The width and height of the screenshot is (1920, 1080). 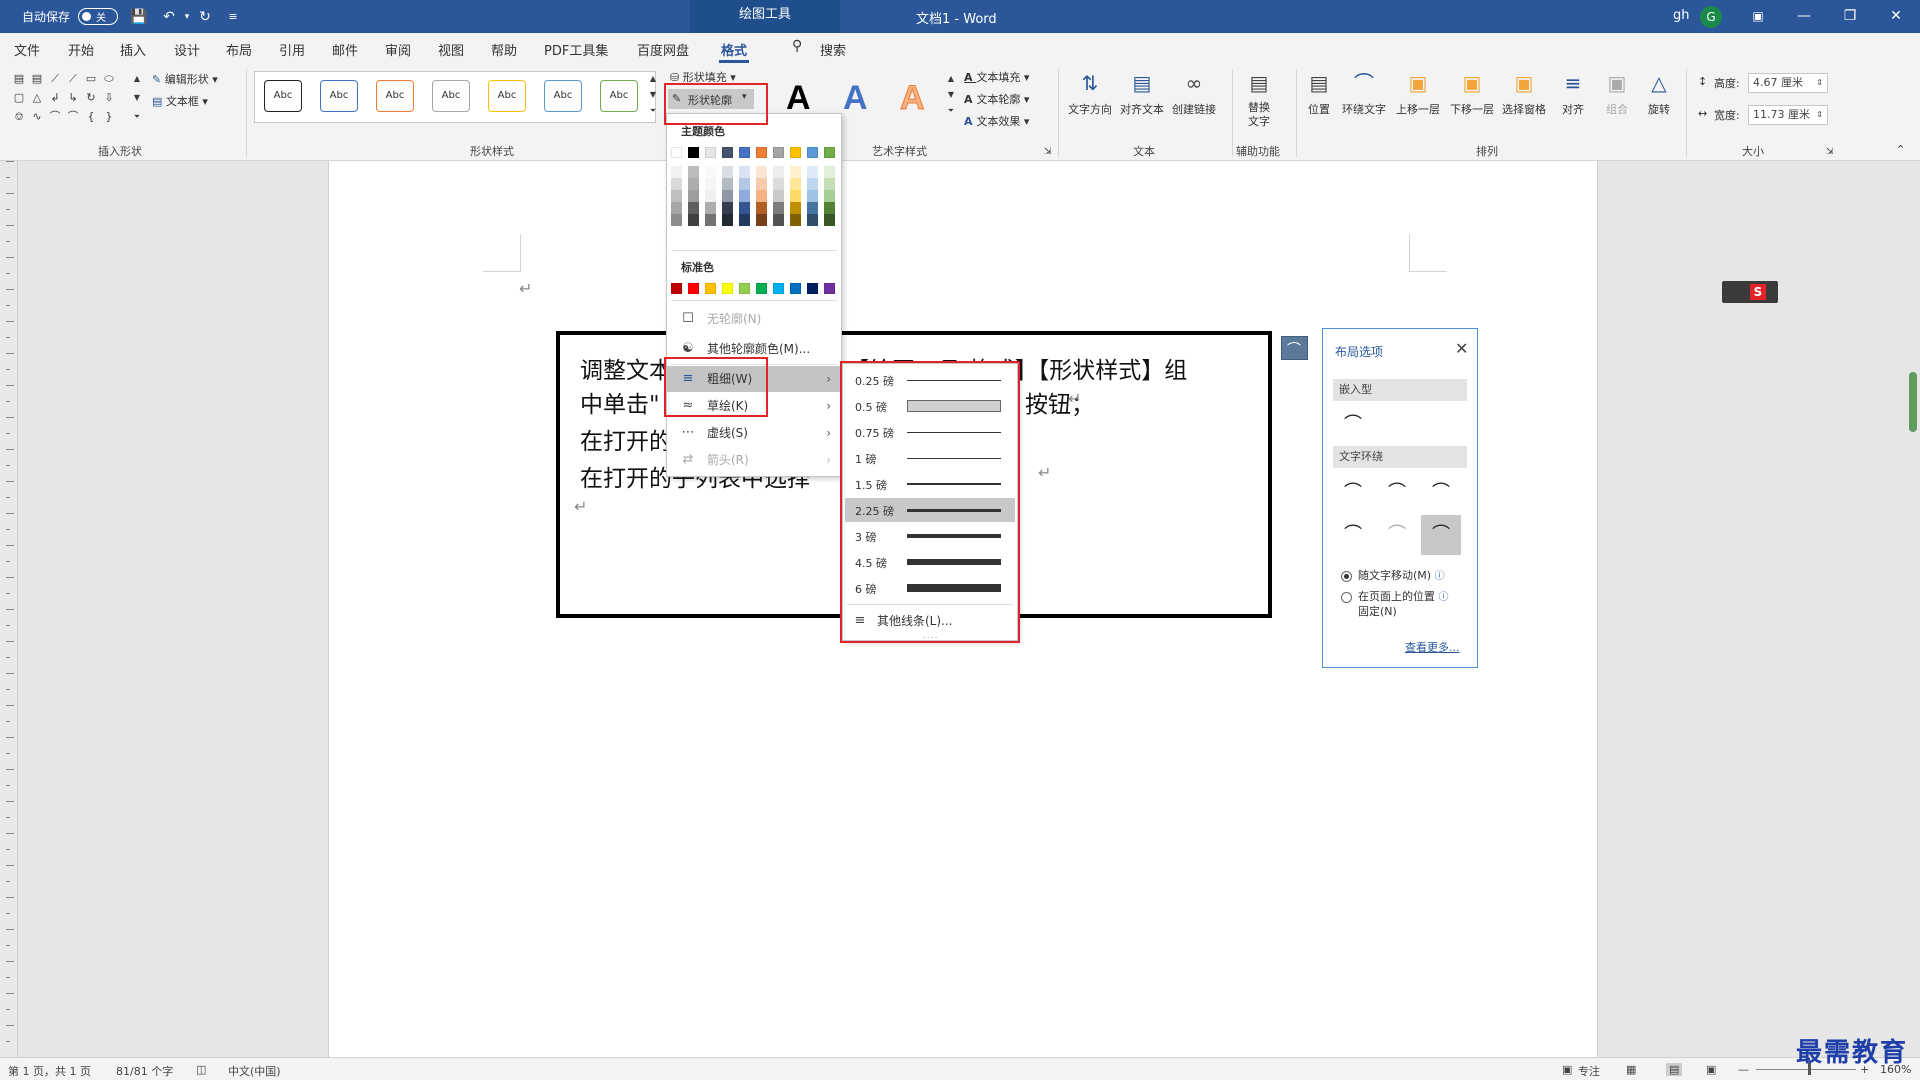 I want to click on restore-icon: ❐, so click(x=1850, y=16).